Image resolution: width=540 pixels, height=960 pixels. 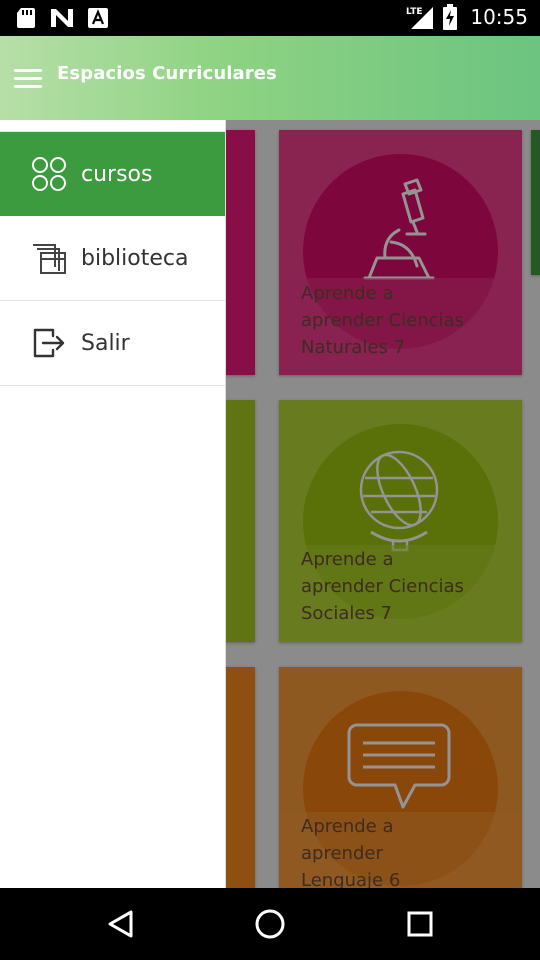 What do you see at coordinates (135, 258) in the screenshot?
I see `drawer-item-label: biblioteca` at bounding box center [135, 258].